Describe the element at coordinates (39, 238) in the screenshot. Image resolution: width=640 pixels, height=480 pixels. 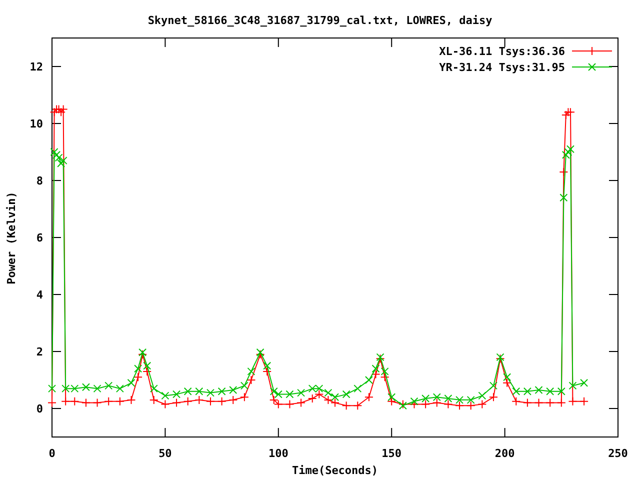
I see `tick-label: 6` at that location.